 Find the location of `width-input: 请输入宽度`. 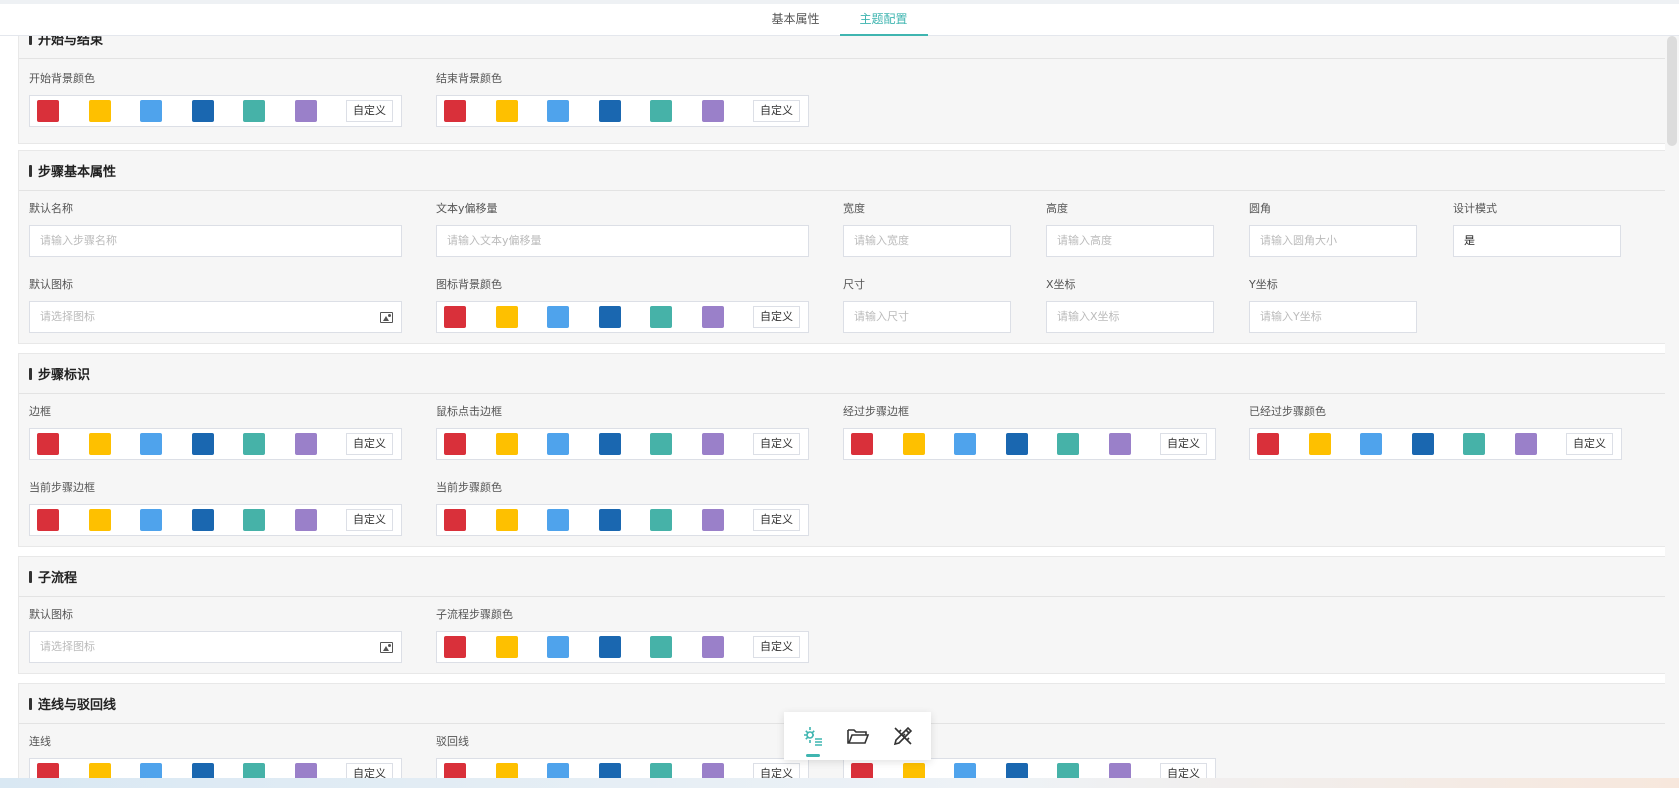

width-input: 请输入宽度 is located at coordinates (927, 241).